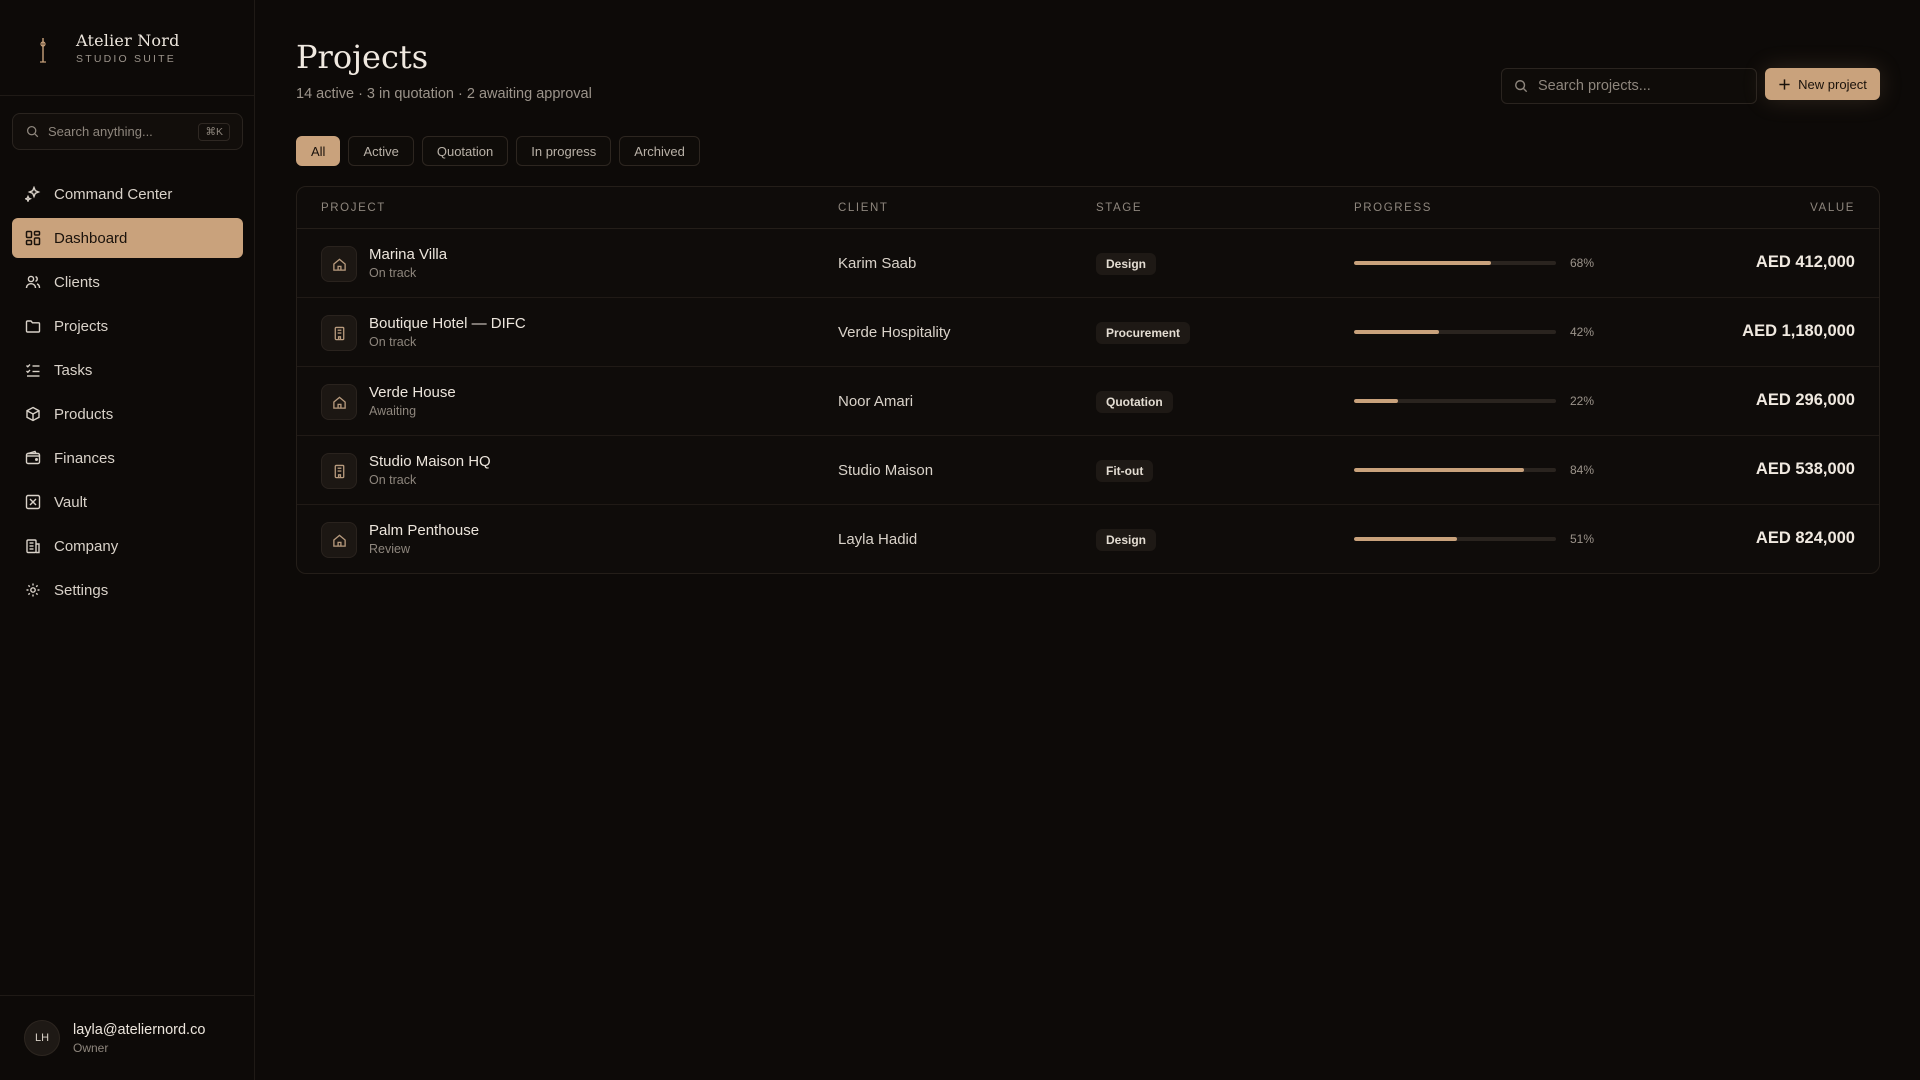 The image size is (1920, 1080). Describe the element at coordinates (393, 411) in the screenshot. I see `project-status: Awaiting` at that location.